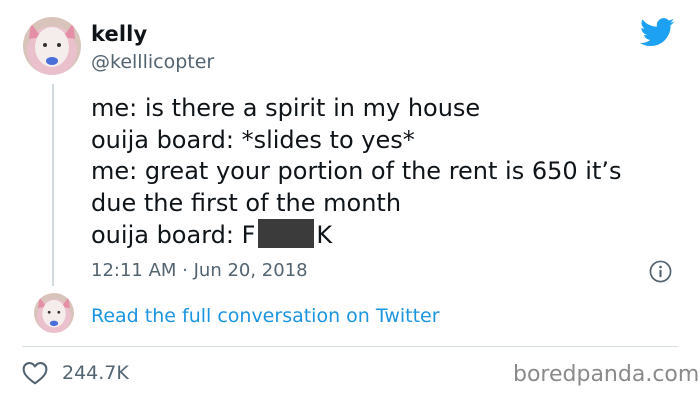 This screenshot has height=400, width=700. What do you see at coordinates (152, 62) in the screenshot?
I see `user-handle: @kelllicopter` at bounding box center [152, 62].